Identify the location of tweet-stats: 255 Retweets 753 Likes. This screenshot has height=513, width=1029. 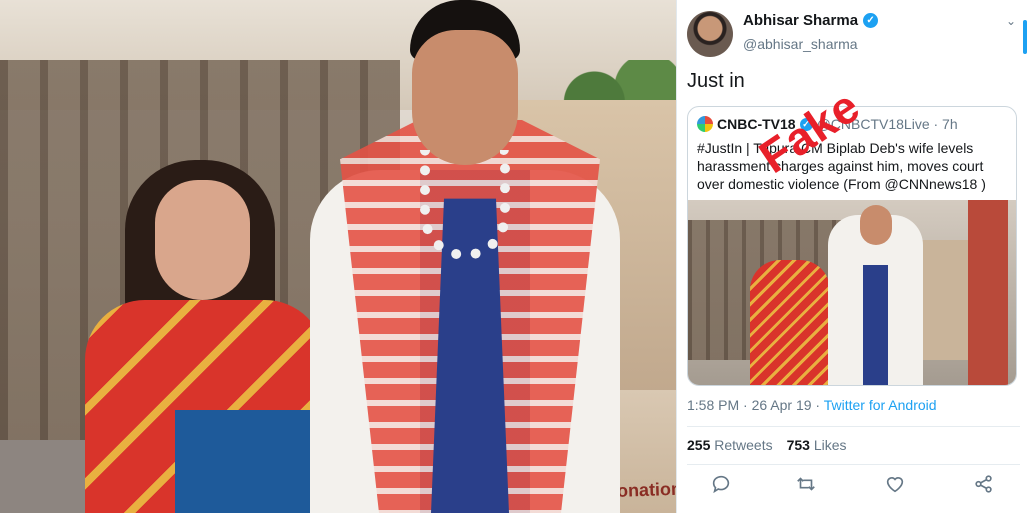
(767, 445).